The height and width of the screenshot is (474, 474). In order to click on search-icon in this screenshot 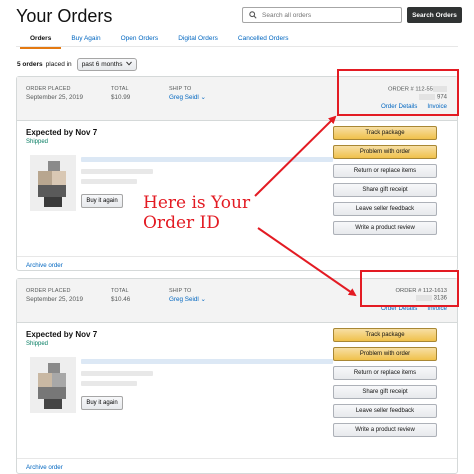, I will do `click(253, 15)`.